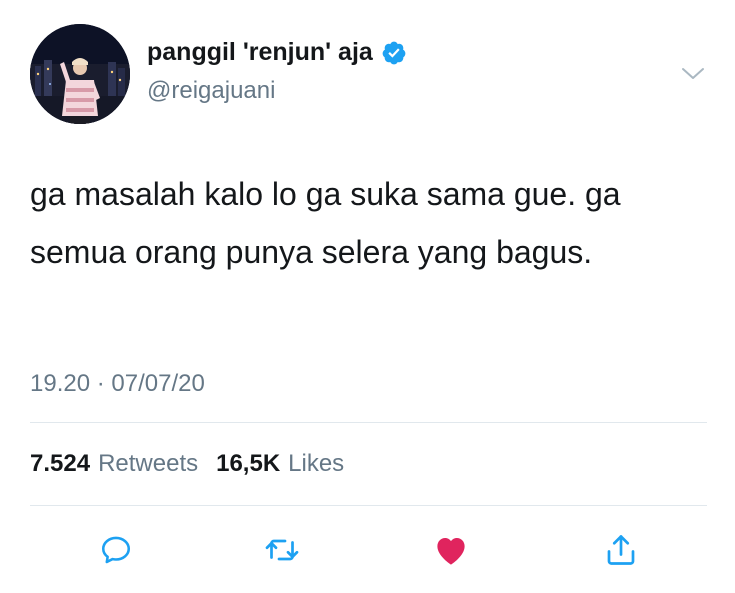 The height and width of the screenshot is (593, 735). I want to click on avatar-image, so click(80, 74).